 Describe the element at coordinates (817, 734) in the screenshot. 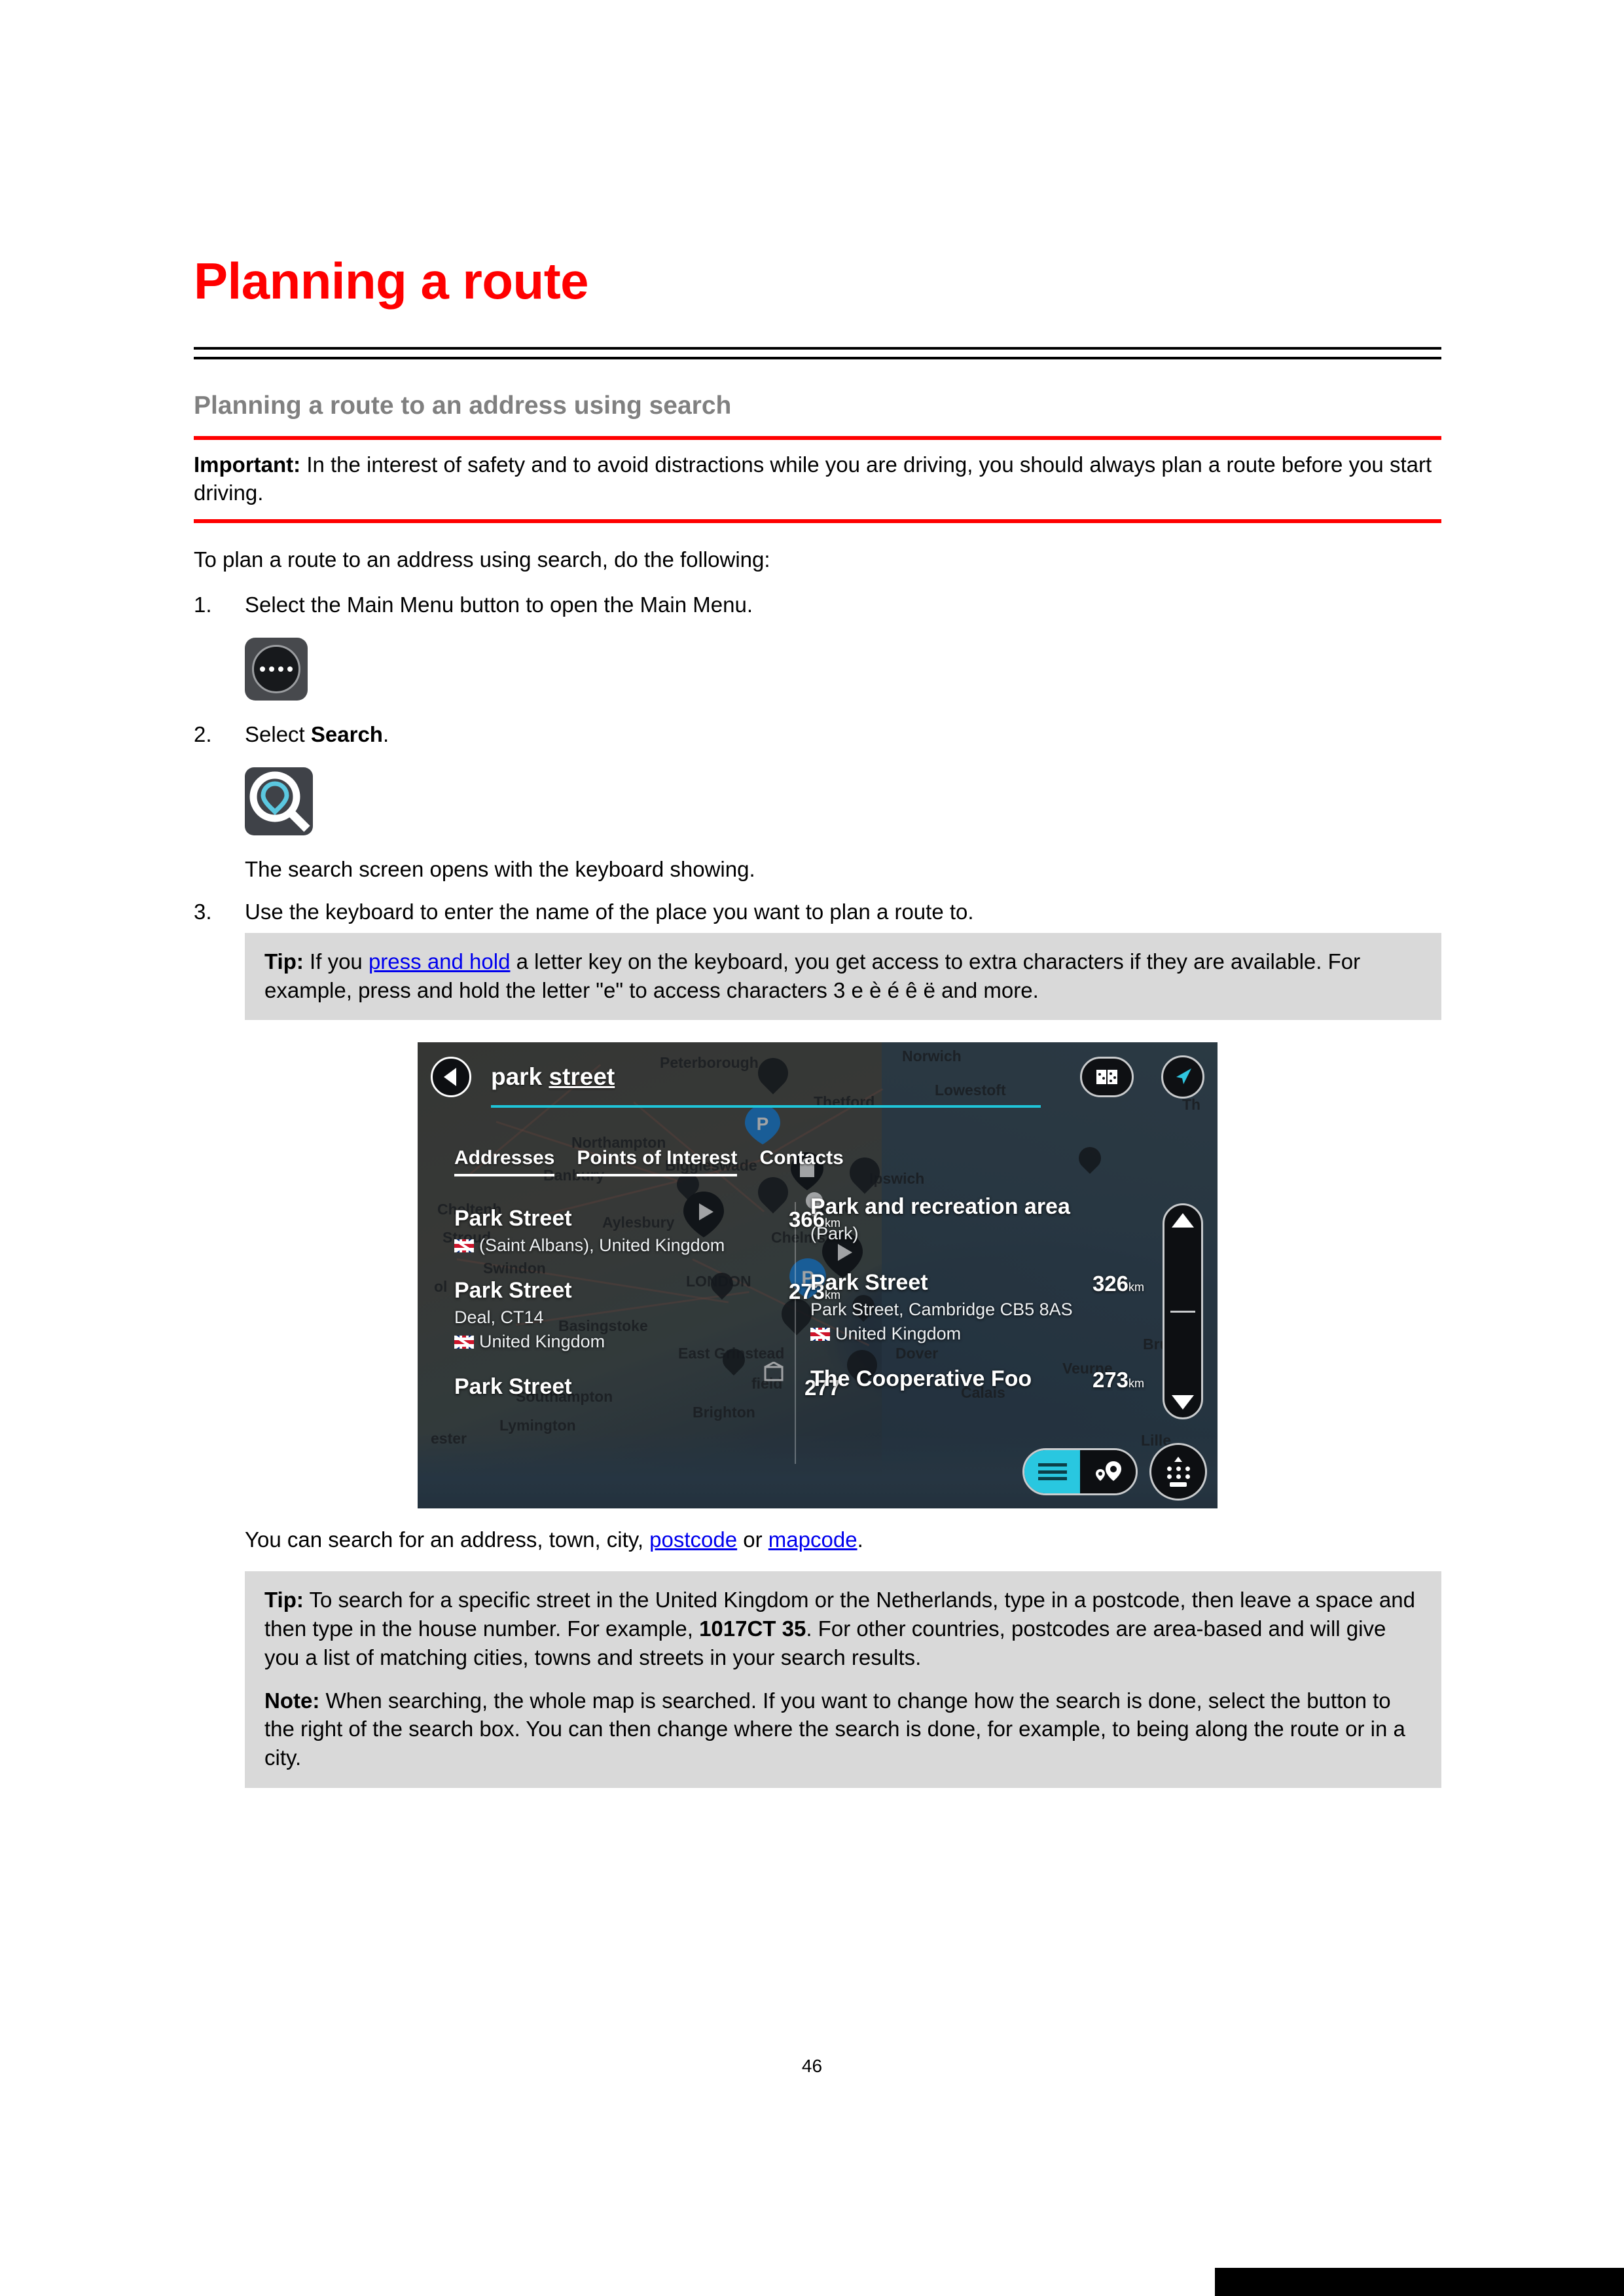

I see `step-2: 2. Select Search.` at that location.